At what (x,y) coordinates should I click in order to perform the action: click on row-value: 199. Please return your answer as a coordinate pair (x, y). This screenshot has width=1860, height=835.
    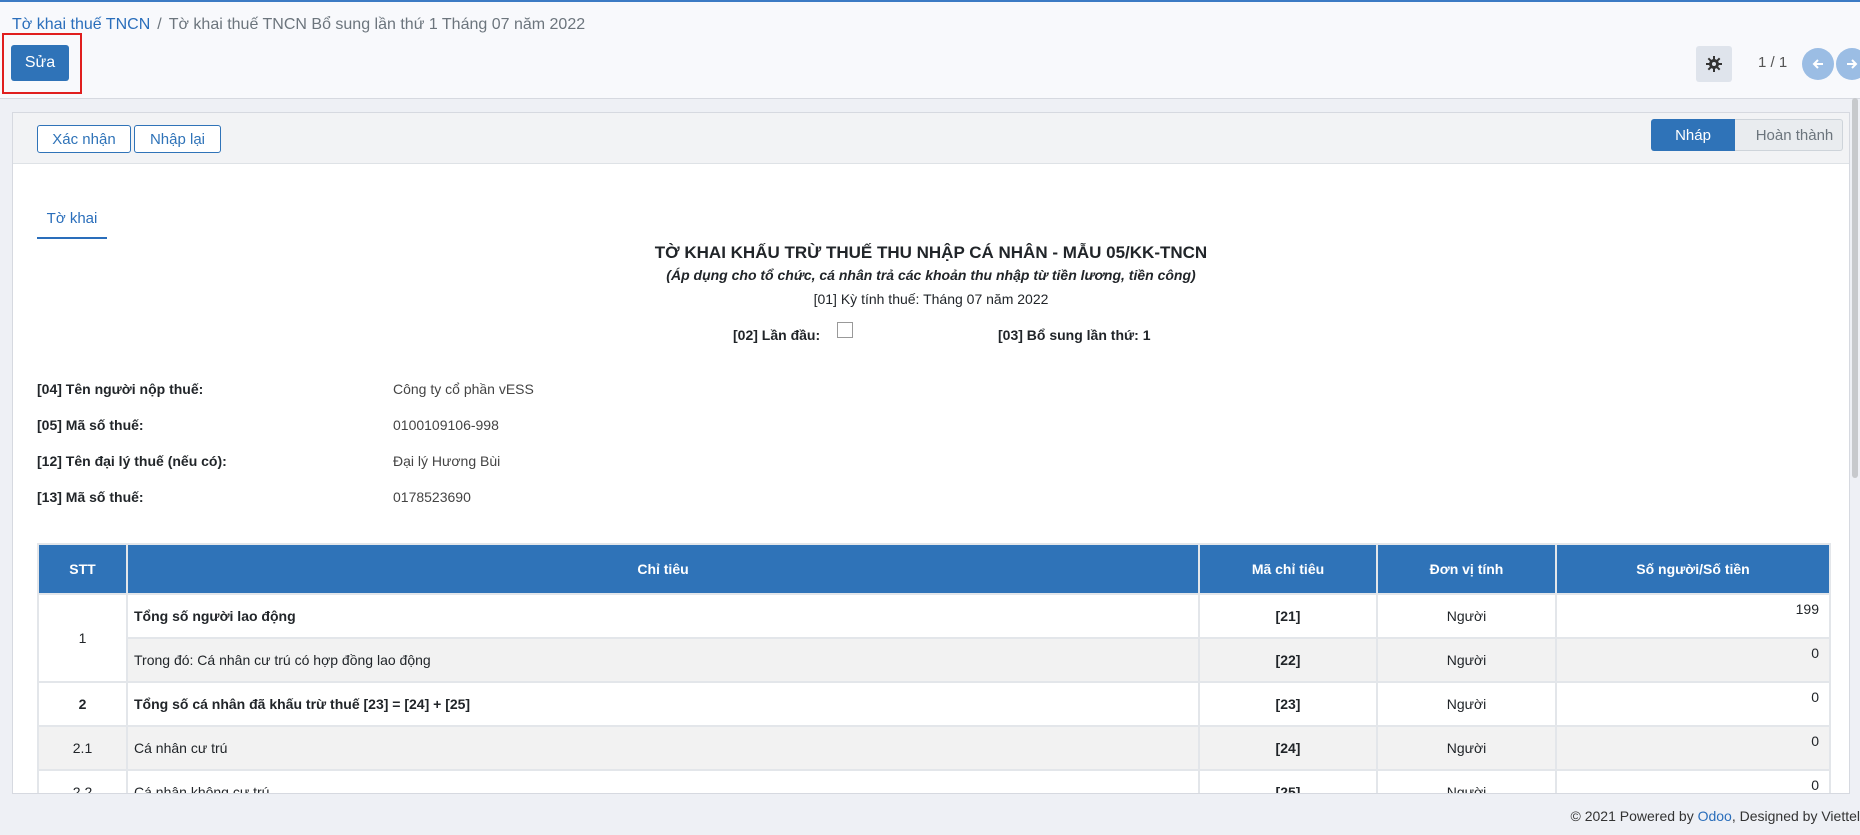
    Looking at the image, I should click on (1693, 616).